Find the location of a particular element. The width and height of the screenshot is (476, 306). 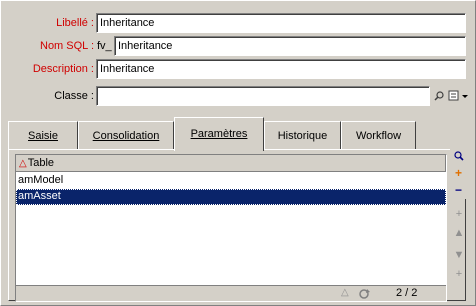

libelle-field: Inheritance is located at coordinates (281, 23).